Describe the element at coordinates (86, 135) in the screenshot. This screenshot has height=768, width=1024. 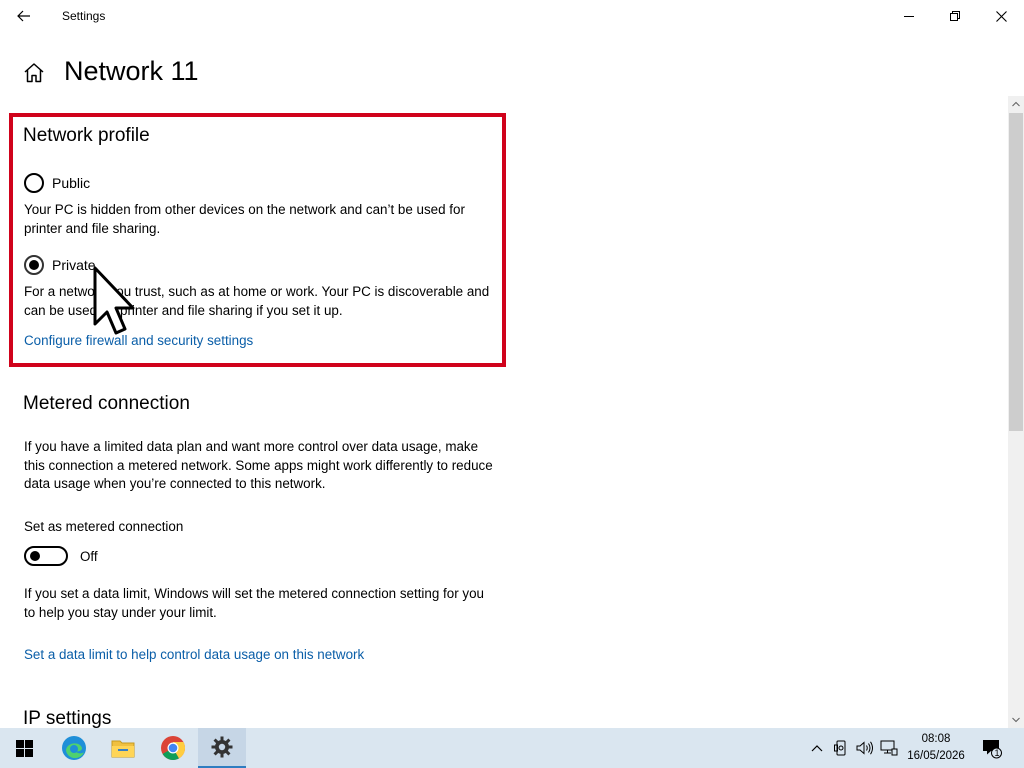
I see `network-profile-heading: Network profile` at that location.